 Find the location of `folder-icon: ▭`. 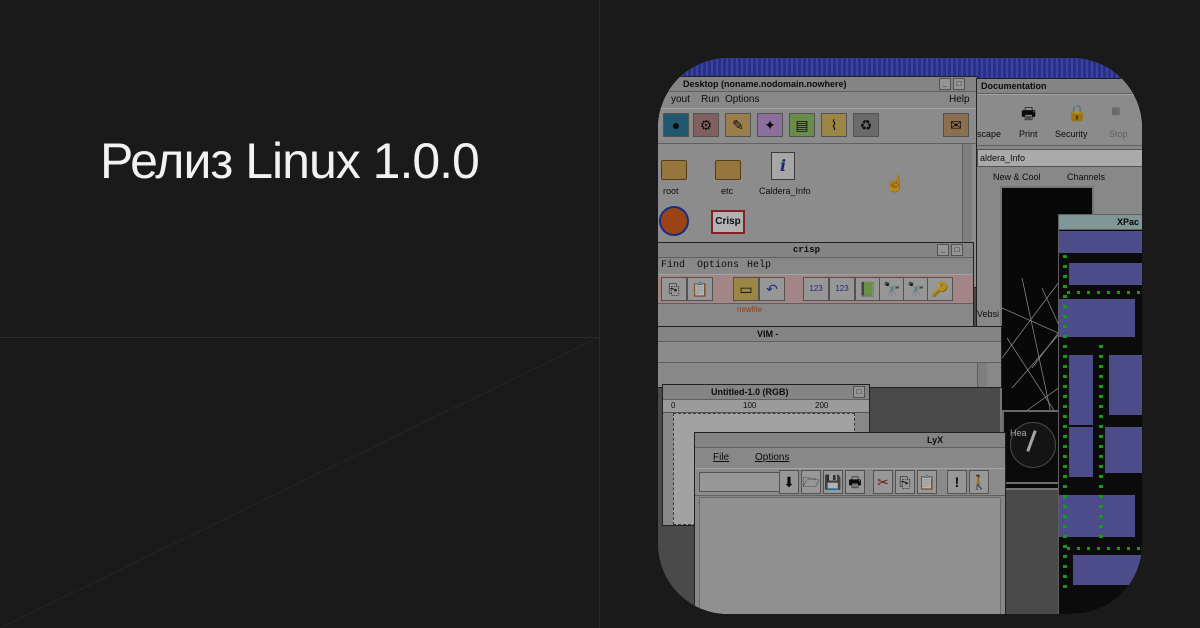

folder-icon: ▭ is located at coordinates (746, 289).